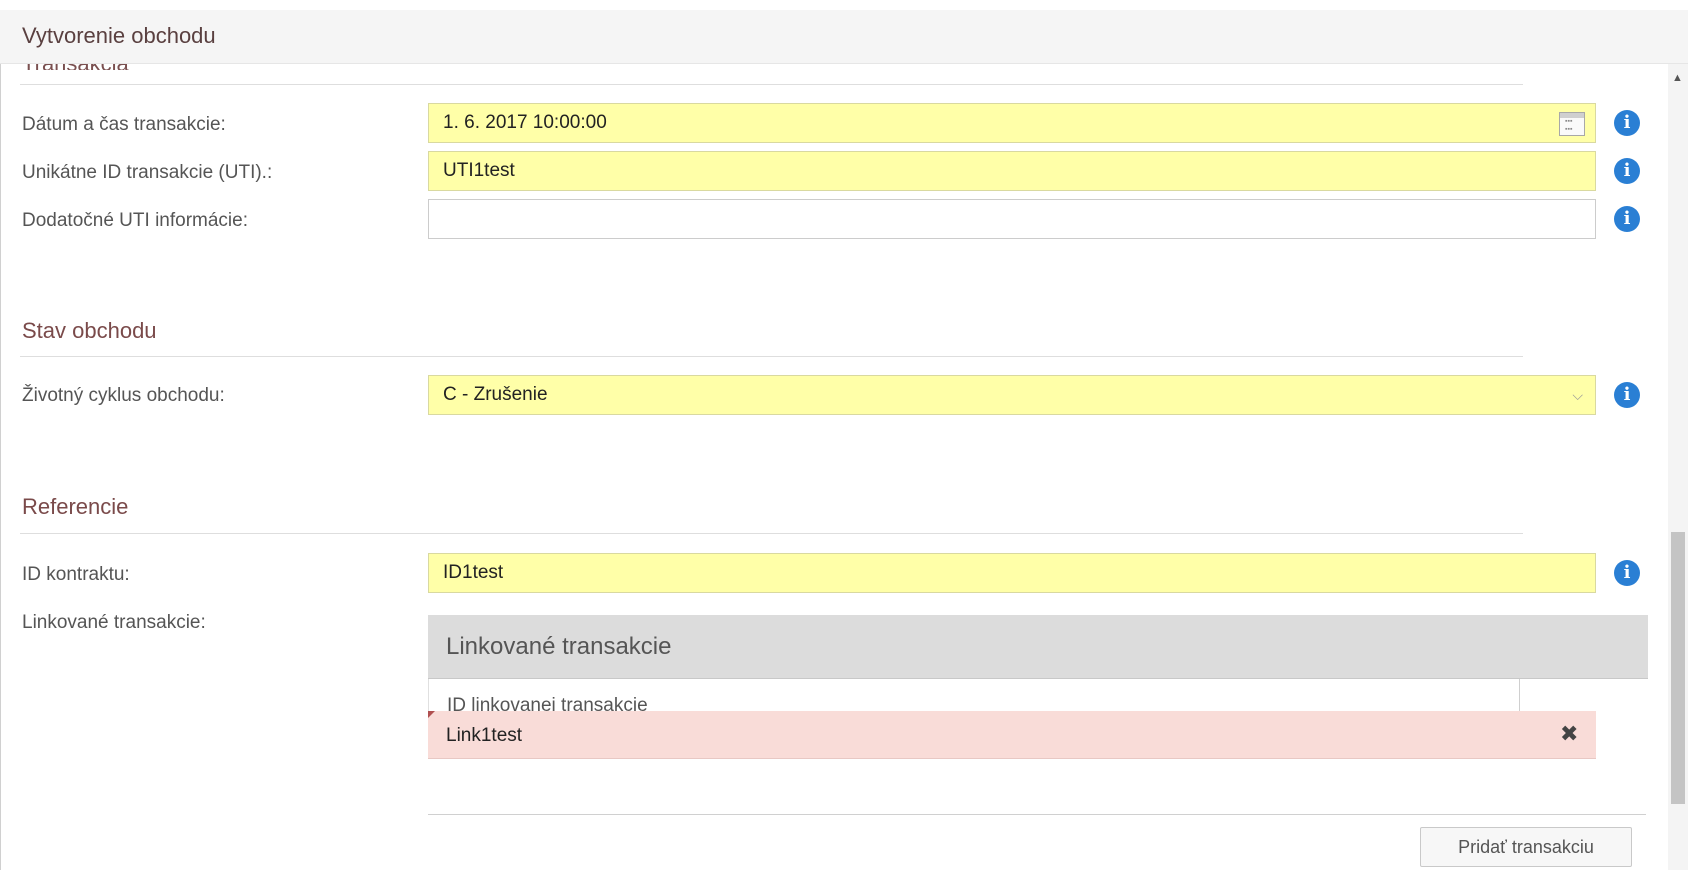  Describe the element at coordinates (484, 735) in the screenshot. I see `linked-transaction-id: Link1test` at that location.